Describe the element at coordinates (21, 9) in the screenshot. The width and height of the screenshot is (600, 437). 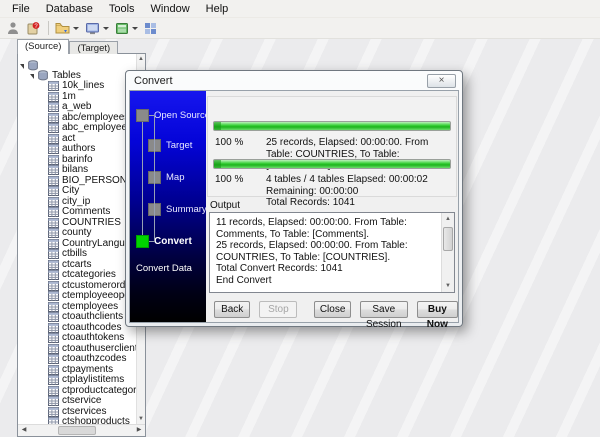
I see `menu-item-file: File` at that location.